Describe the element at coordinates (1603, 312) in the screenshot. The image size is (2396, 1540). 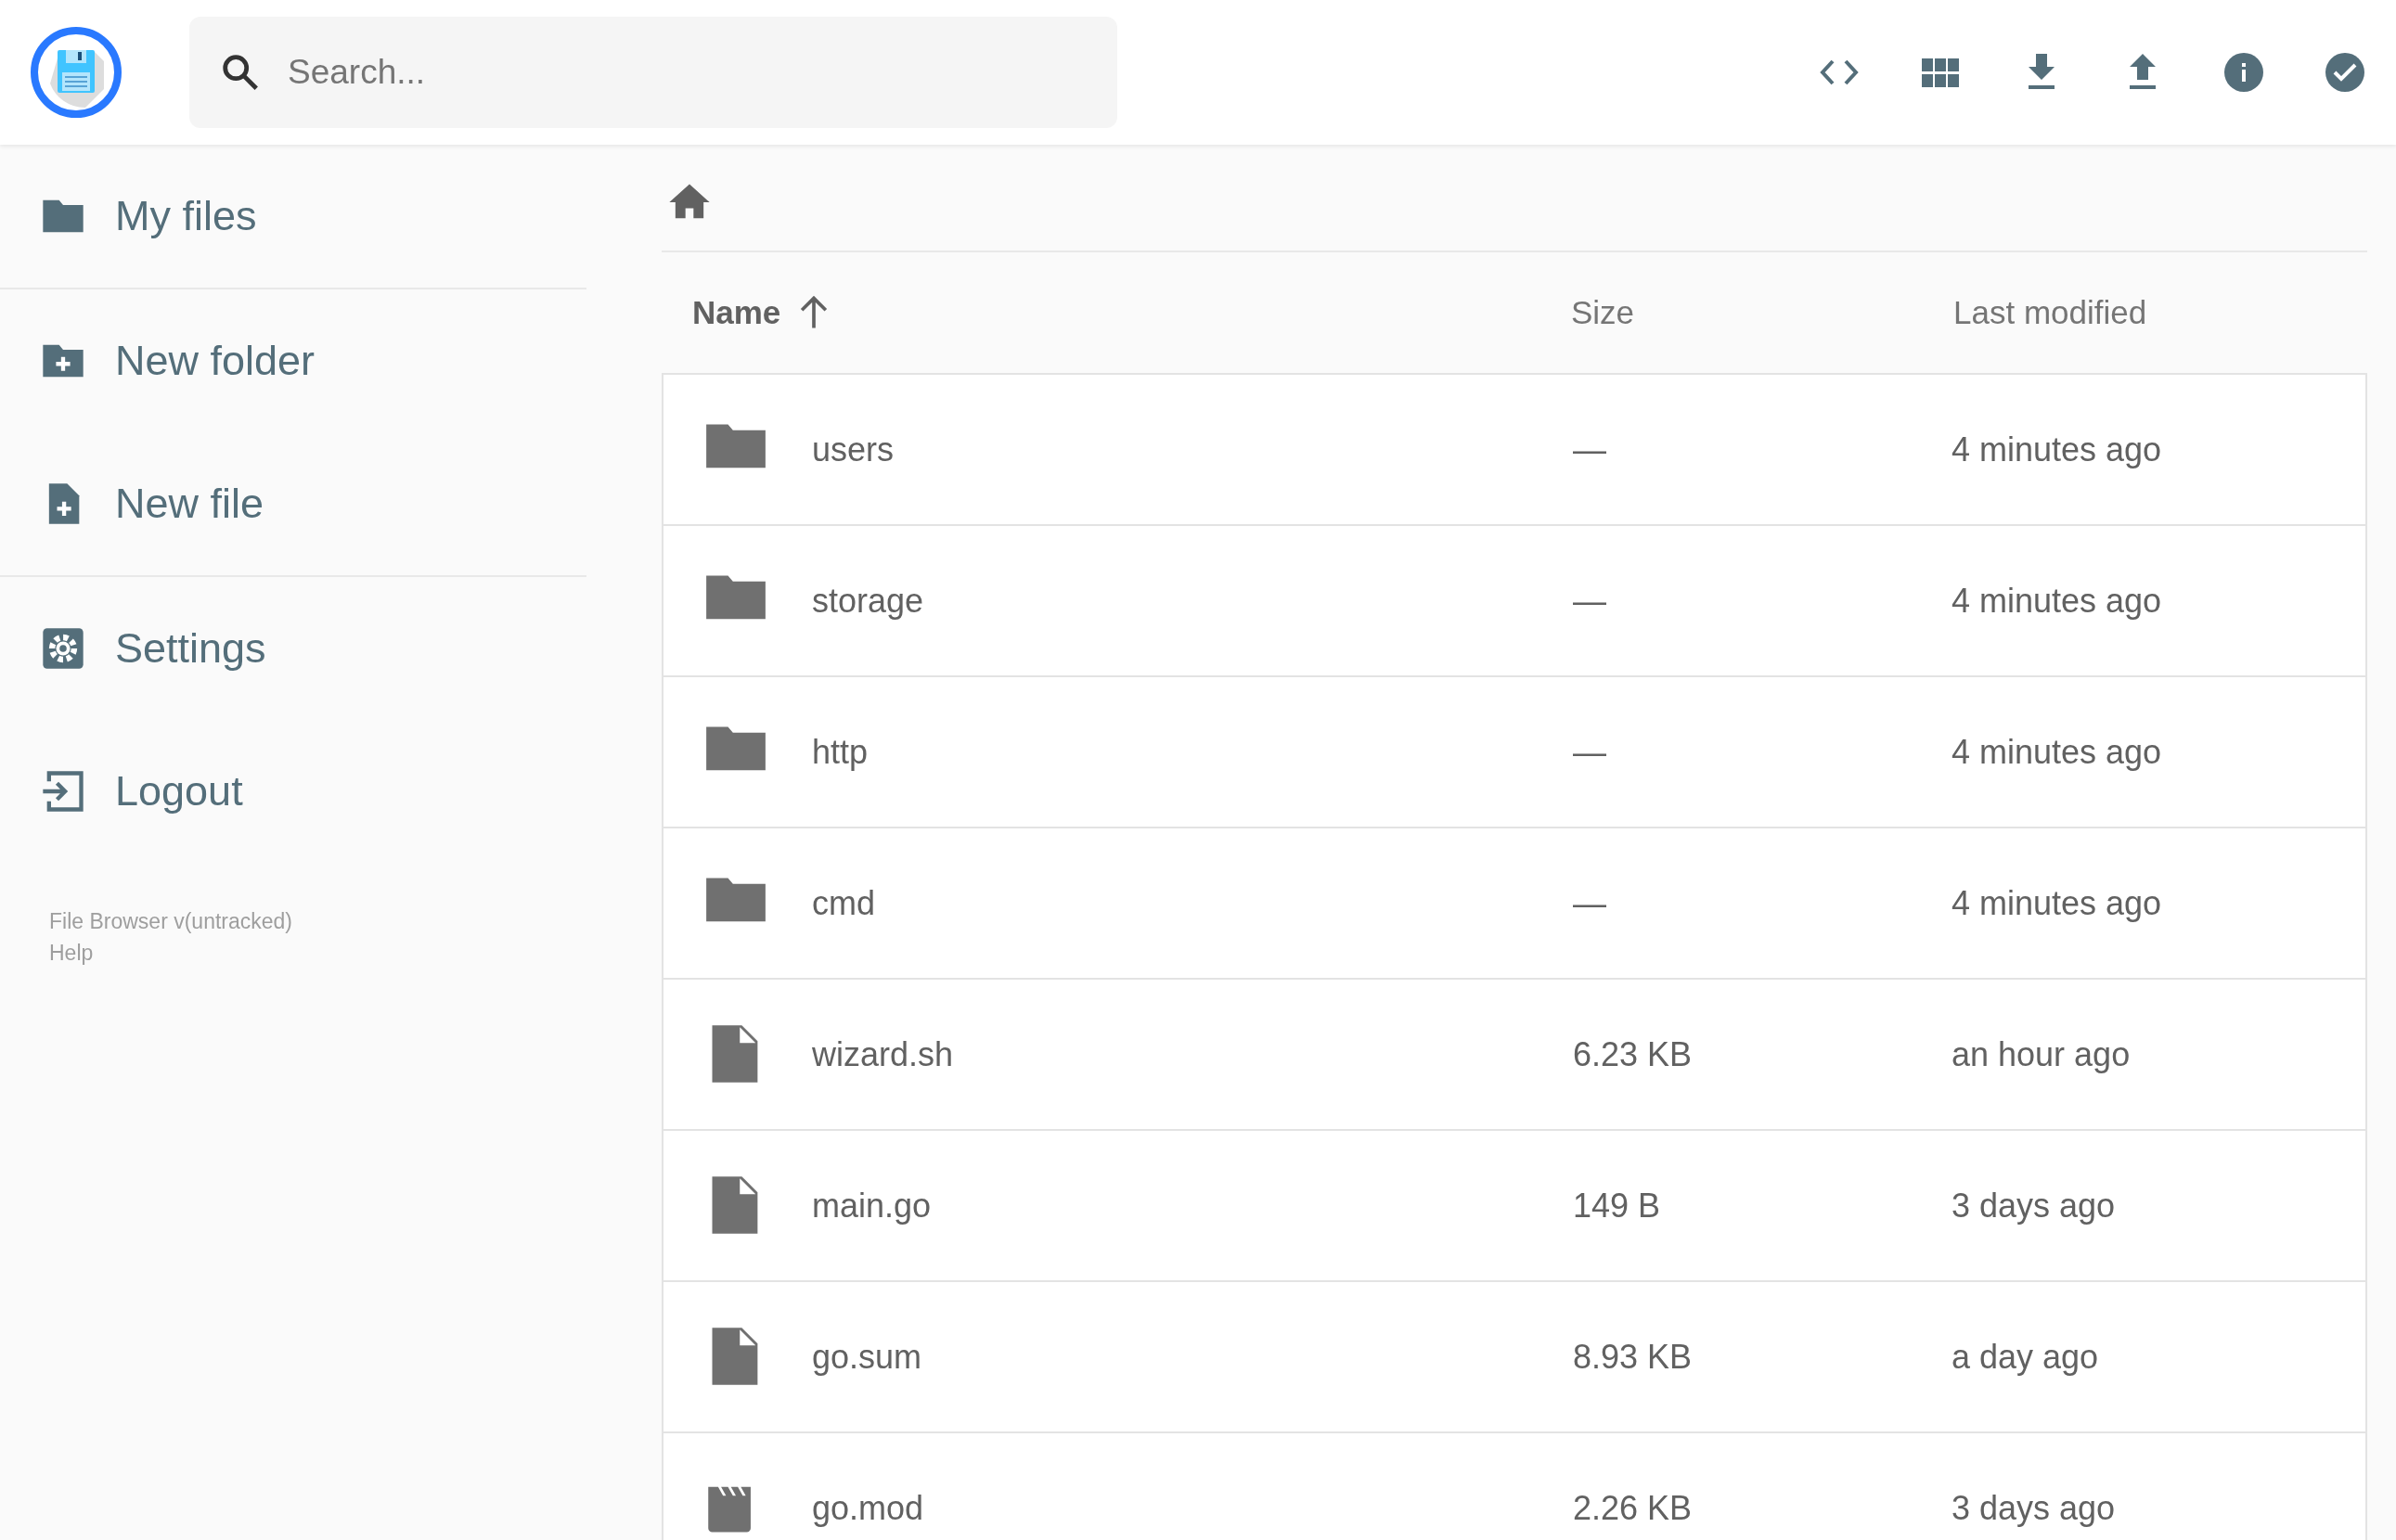
I see `column-header: Size` at that location.